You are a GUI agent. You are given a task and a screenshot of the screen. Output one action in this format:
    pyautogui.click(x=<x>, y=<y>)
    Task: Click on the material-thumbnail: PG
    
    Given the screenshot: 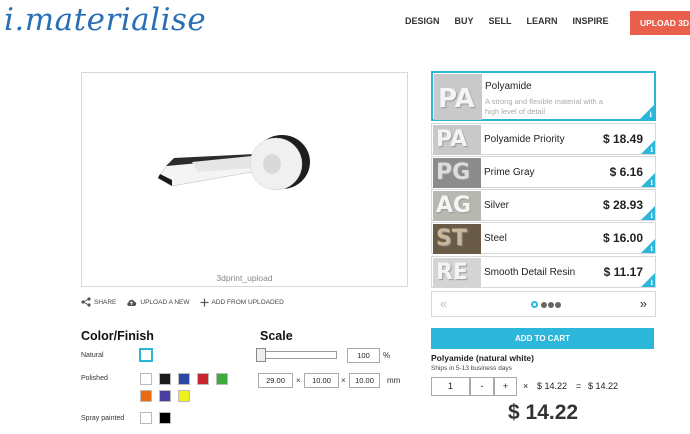 What is the action you would take?
    pyautogui.click(x=457, y=173)
    